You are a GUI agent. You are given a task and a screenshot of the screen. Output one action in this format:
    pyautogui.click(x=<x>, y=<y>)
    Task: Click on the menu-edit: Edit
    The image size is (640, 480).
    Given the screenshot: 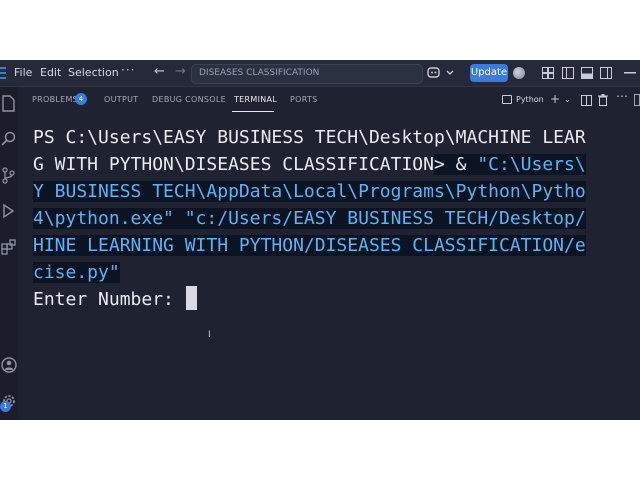 What is the action you would take?
    pyautogui.click(x=50, y=72)
    